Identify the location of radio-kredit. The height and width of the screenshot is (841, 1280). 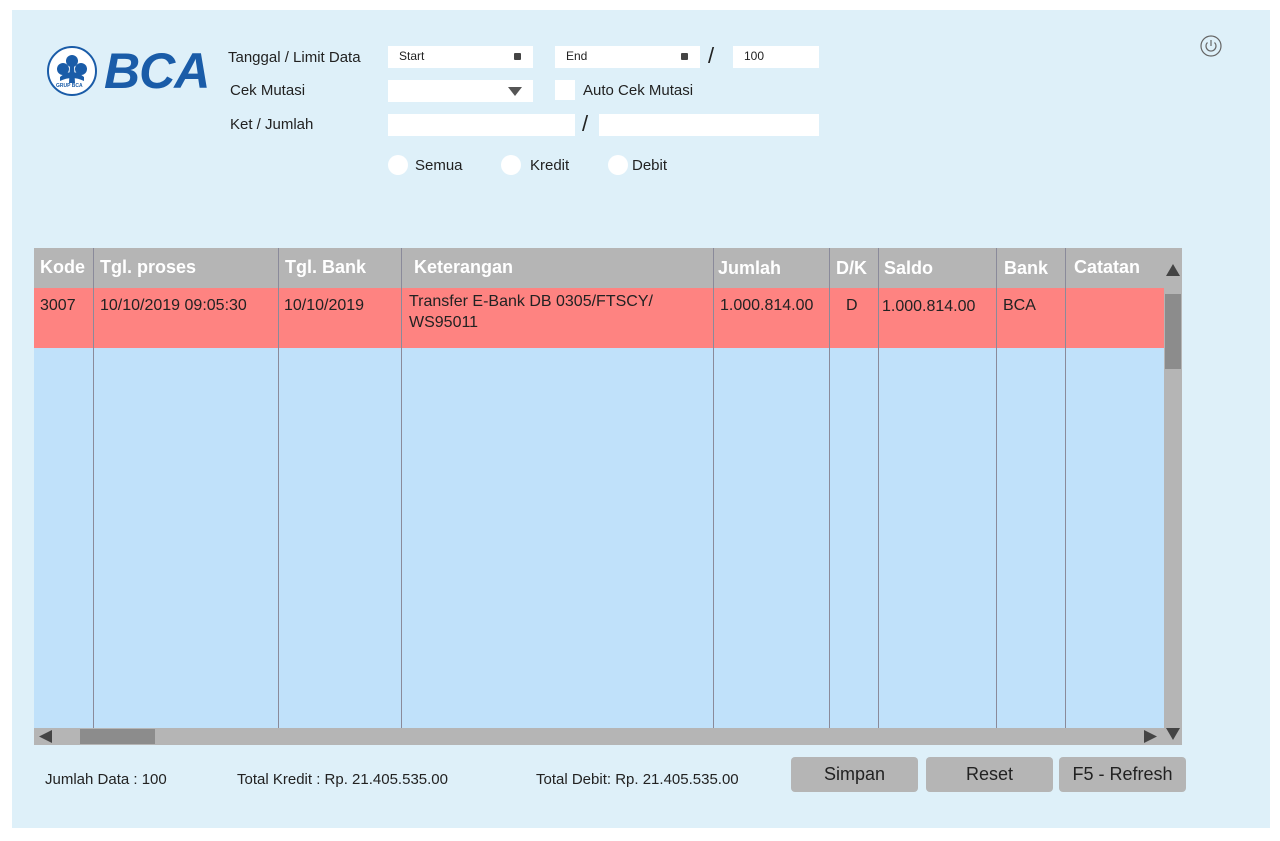
(511, 165).